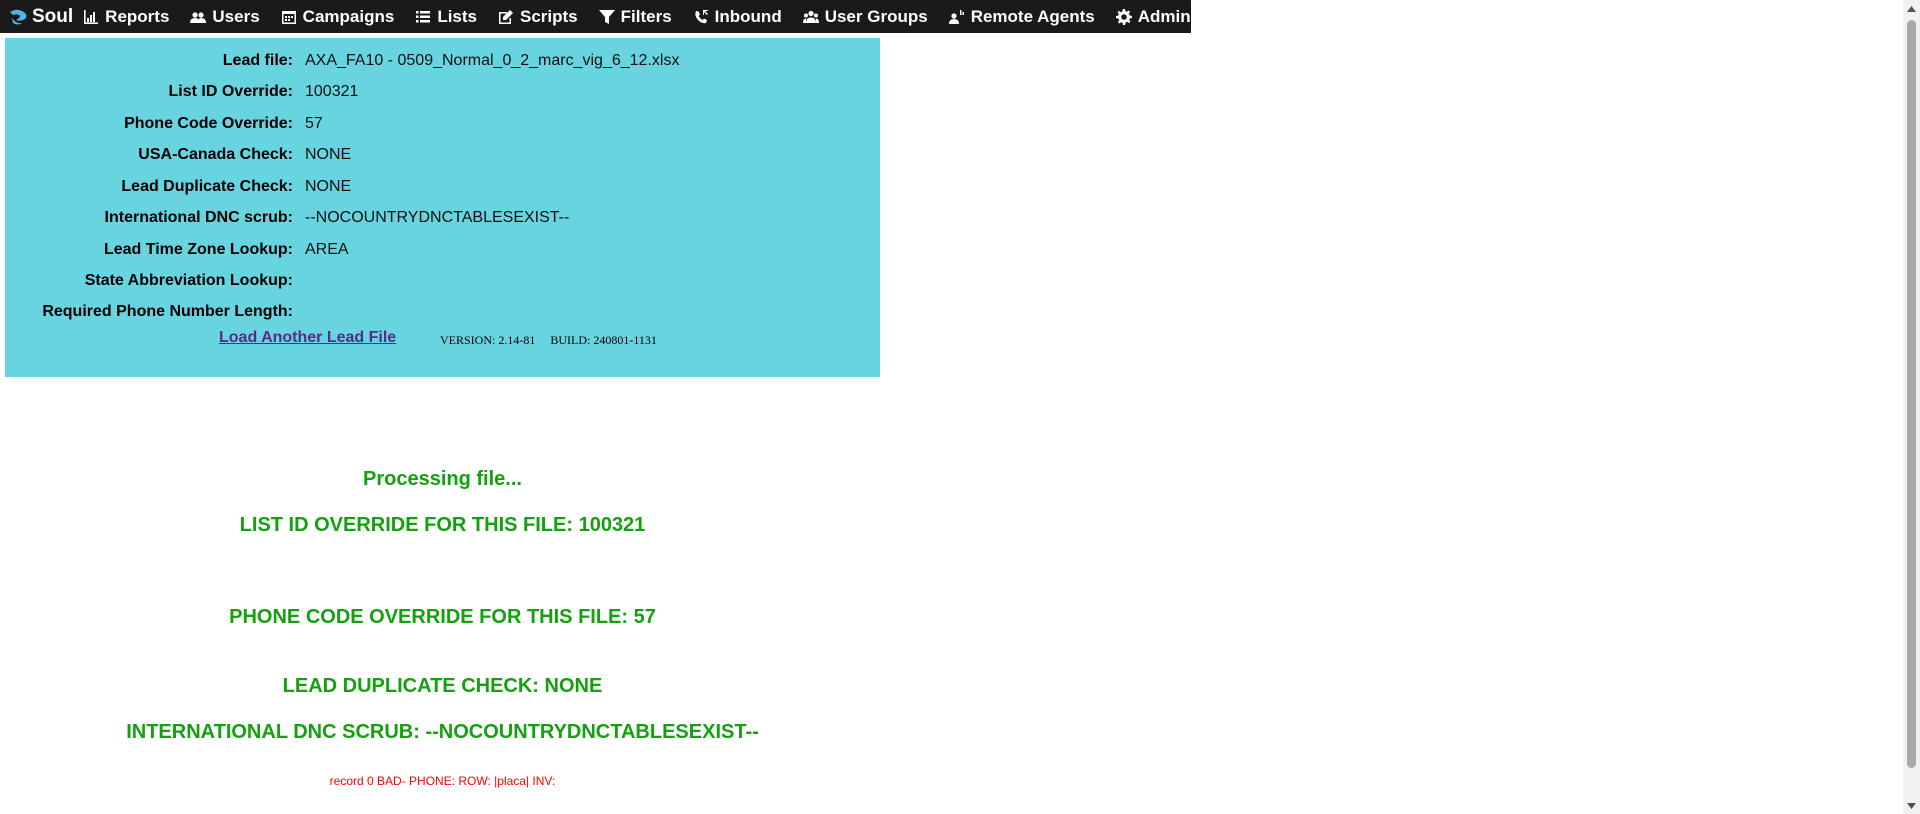  I want to click on brand-name: Soul, so click(53, 16).